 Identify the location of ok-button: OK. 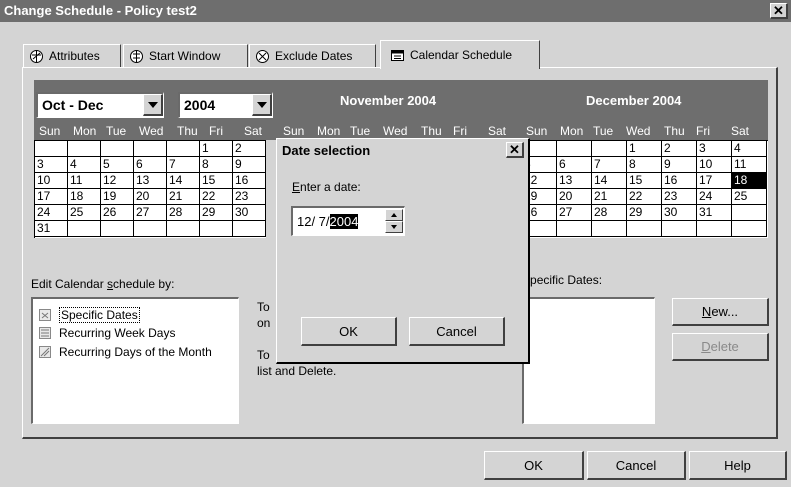
(534, 465).